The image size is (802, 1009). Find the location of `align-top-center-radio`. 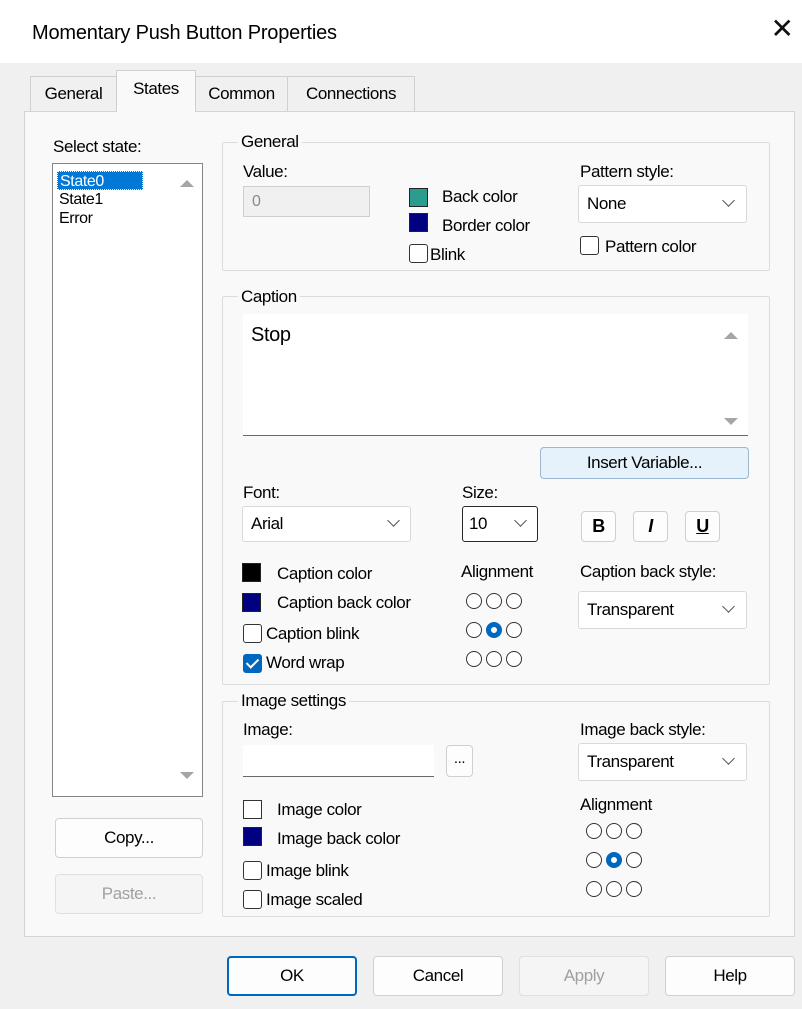

align-top-center-radio is located at coordinates (494, 601).